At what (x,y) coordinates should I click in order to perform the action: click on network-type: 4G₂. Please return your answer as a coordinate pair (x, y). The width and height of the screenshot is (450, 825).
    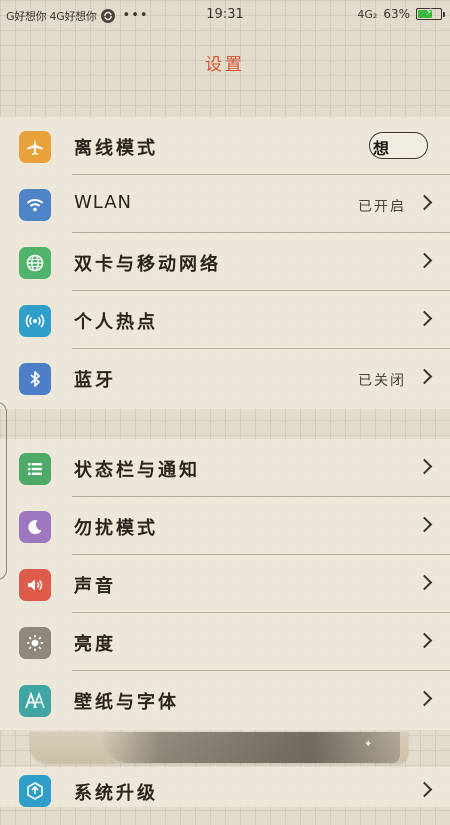
    Looking at the image, I should click on (367, 14).